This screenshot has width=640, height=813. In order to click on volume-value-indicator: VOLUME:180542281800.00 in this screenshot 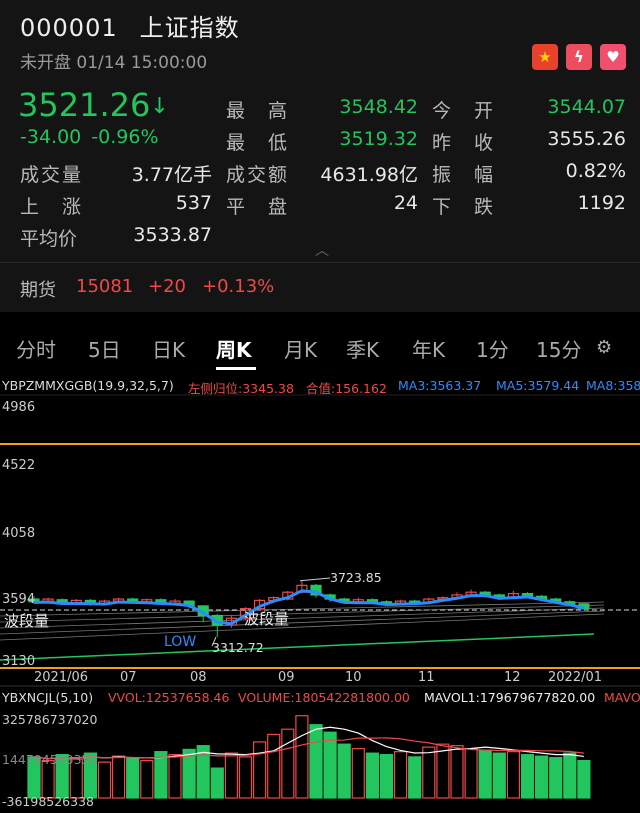, I will do `click(324, 697)`.